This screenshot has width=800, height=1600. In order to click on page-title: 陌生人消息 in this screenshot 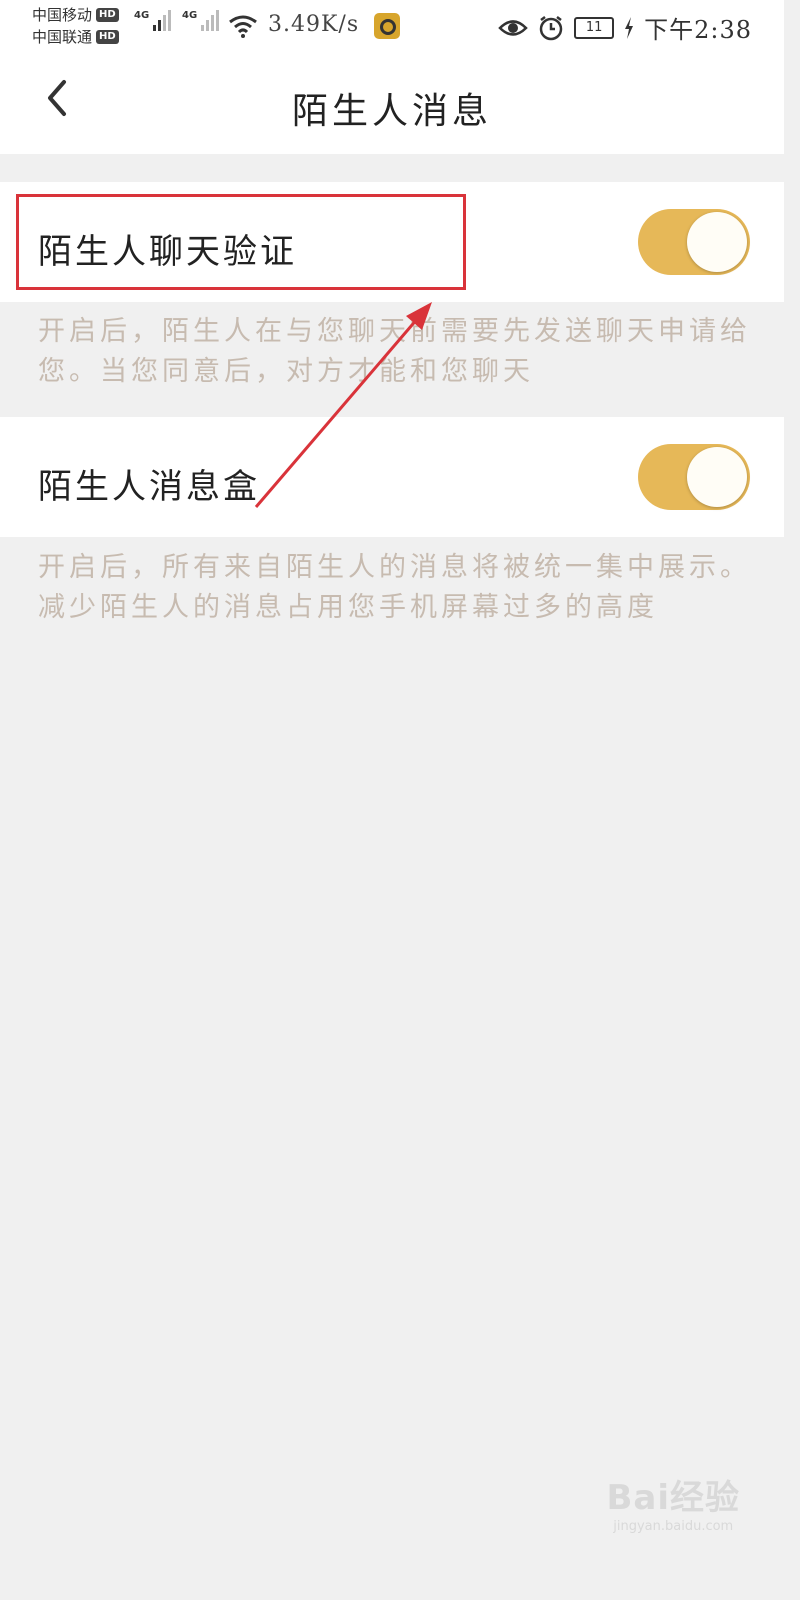, I will do `click(391, 111)`.